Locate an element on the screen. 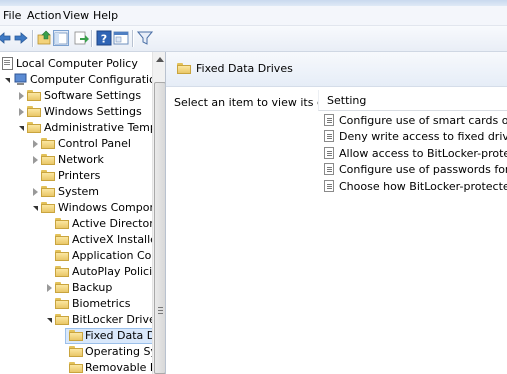 Image resolution: width=507 pixels, height=374 pixels. filter-icon is located at coordinates (145, 38).